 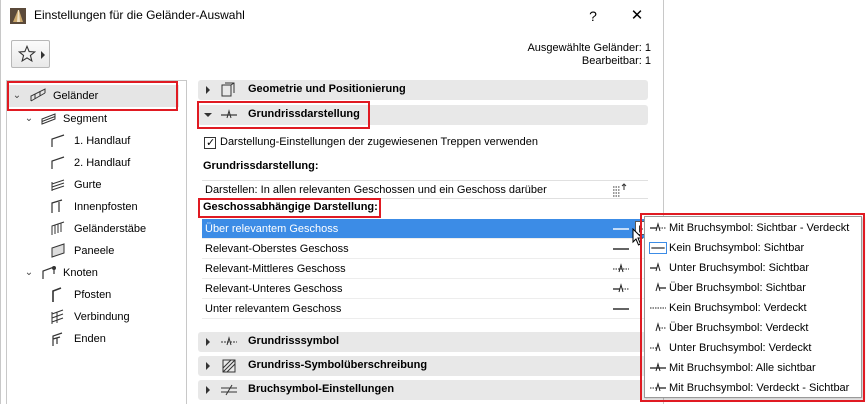 What do you see at coordinates (38, 95) in the screenshot?
I see `railing-icon` at bounding box center [38, 95].